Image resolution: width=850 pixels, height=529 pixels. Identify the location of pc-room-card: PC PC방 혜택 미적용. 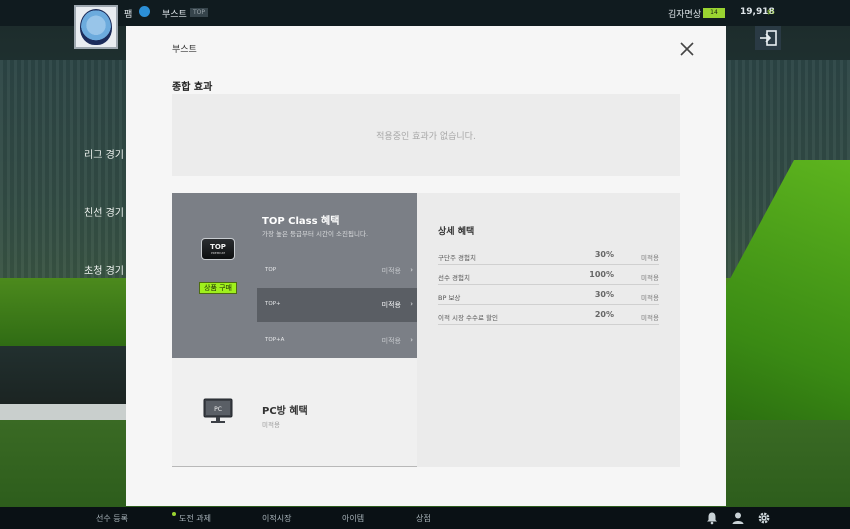
(294, 412).